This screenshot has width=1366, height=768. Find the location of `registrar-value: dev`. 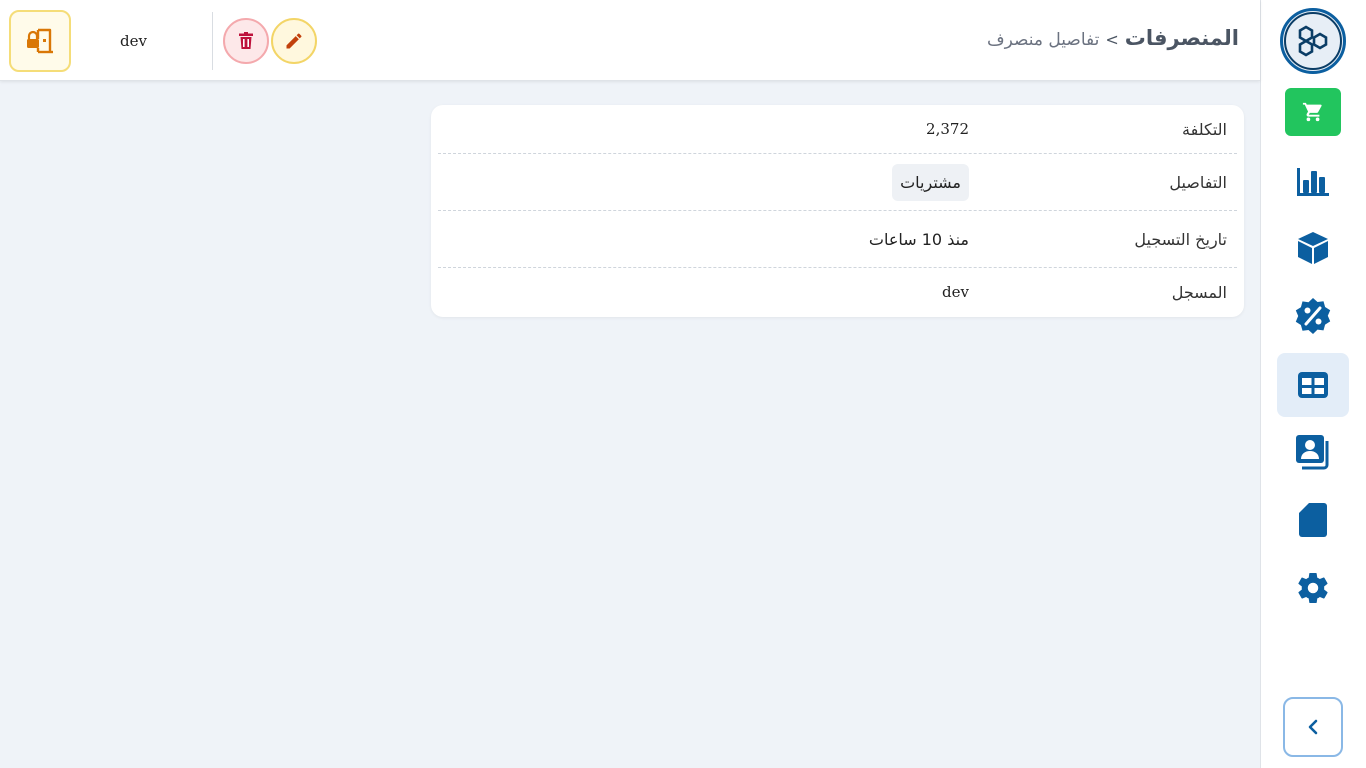

registrar-value: dev is located at coordinates (955, 292).